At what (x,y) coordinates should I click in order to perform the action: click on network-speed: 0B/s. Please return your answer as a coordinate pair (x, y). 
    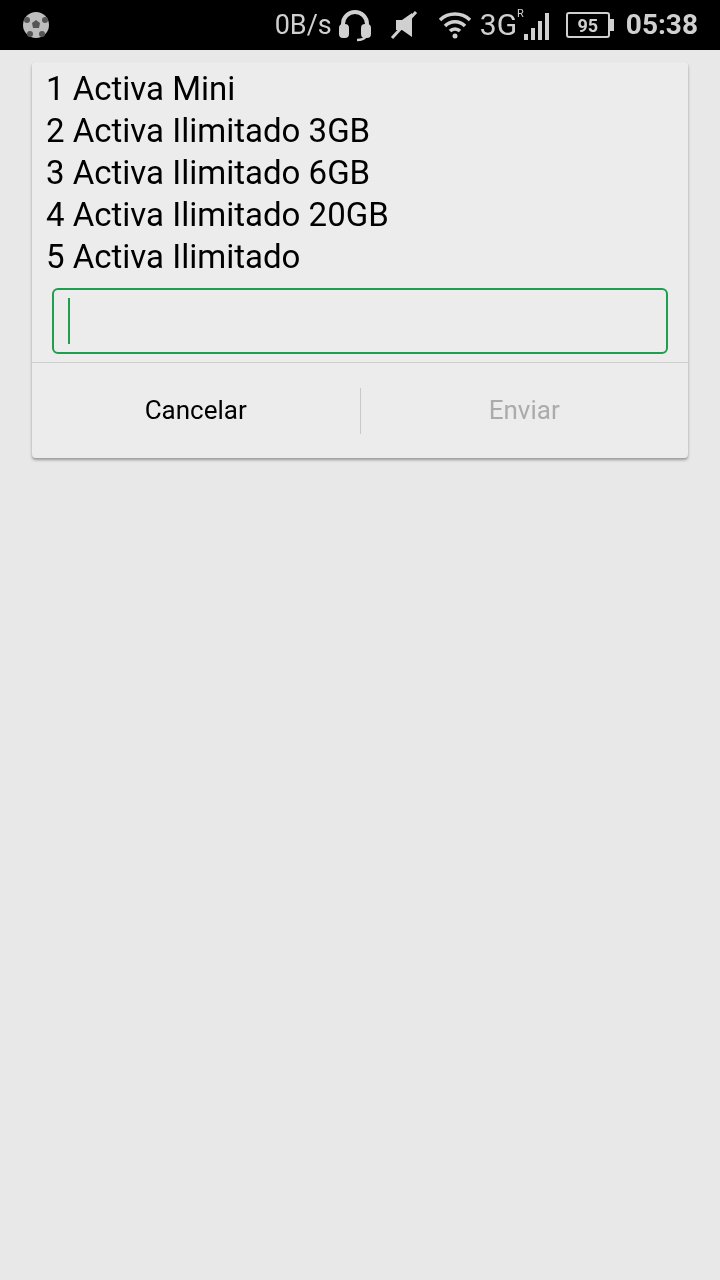
    Looking at the image, I should click on (303, 25).